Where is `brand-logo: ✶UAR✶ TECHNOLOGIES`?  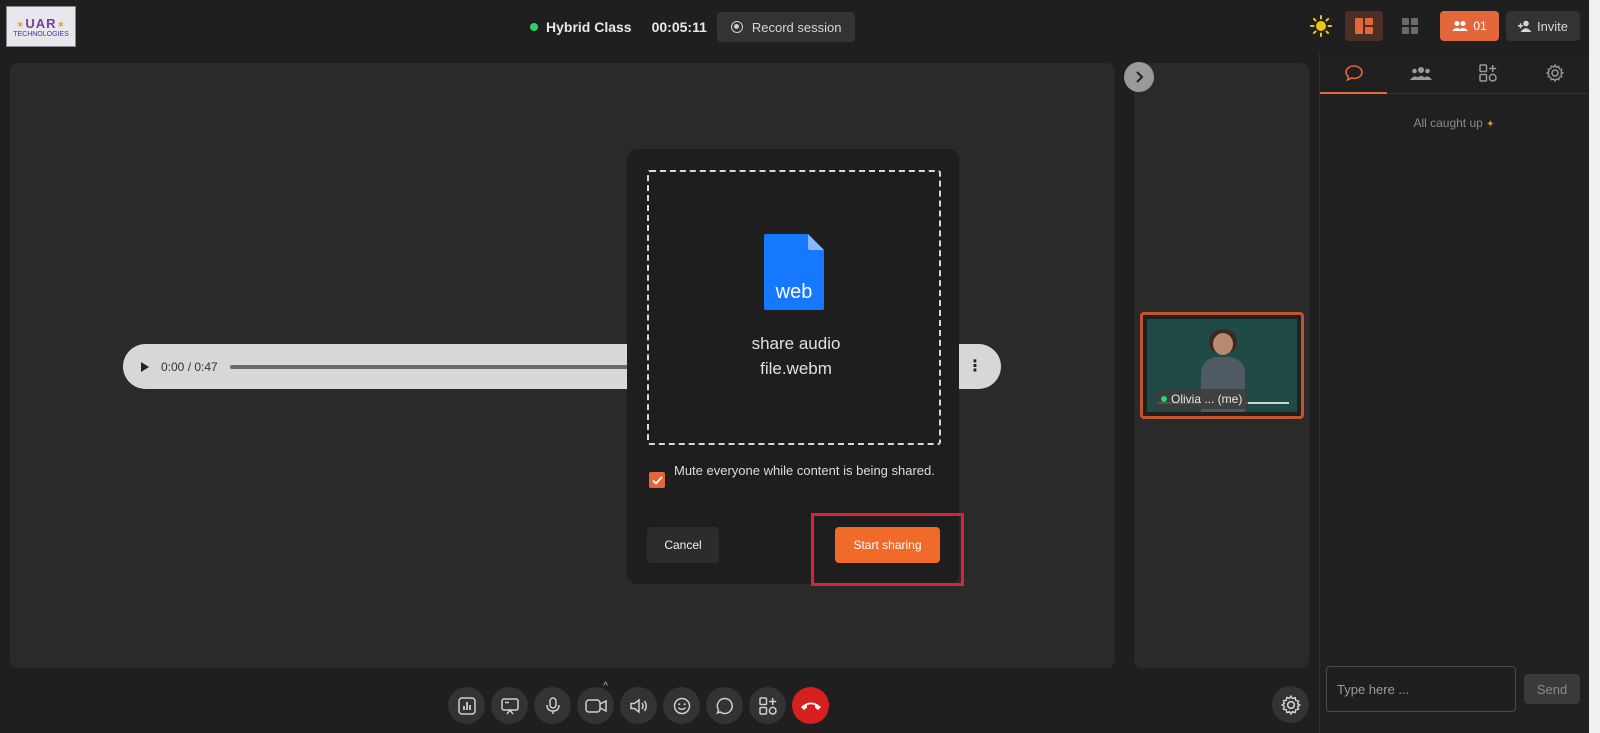
brand-logo: ✶UAR✶ TECHNOLOGIES is located at coordinates (41, 26).